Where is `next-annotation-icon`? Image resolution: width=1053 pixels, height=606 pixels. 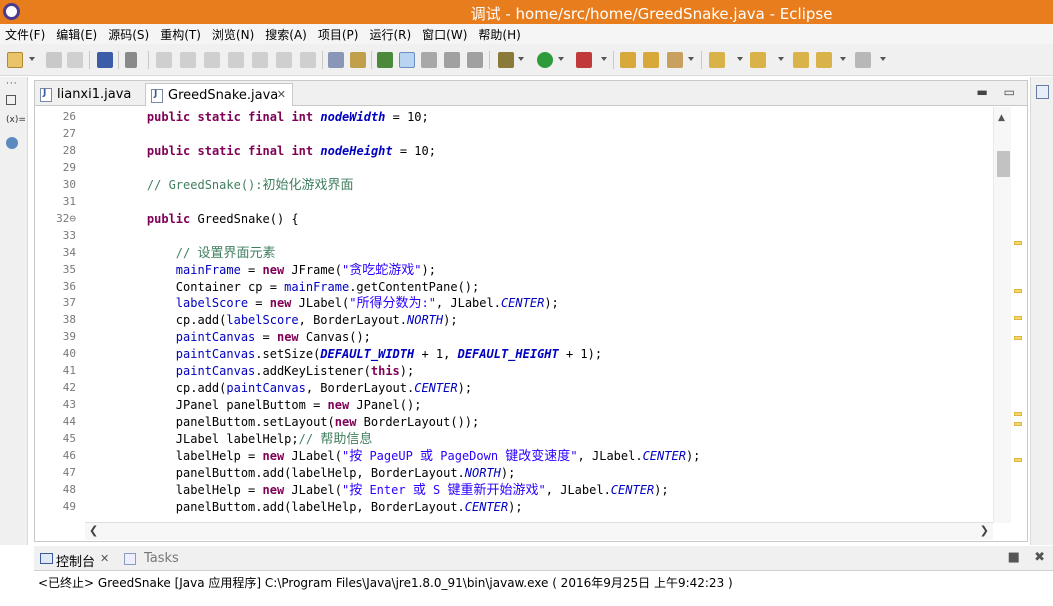 next-annotation-icon is located at coordinates (717, 60).